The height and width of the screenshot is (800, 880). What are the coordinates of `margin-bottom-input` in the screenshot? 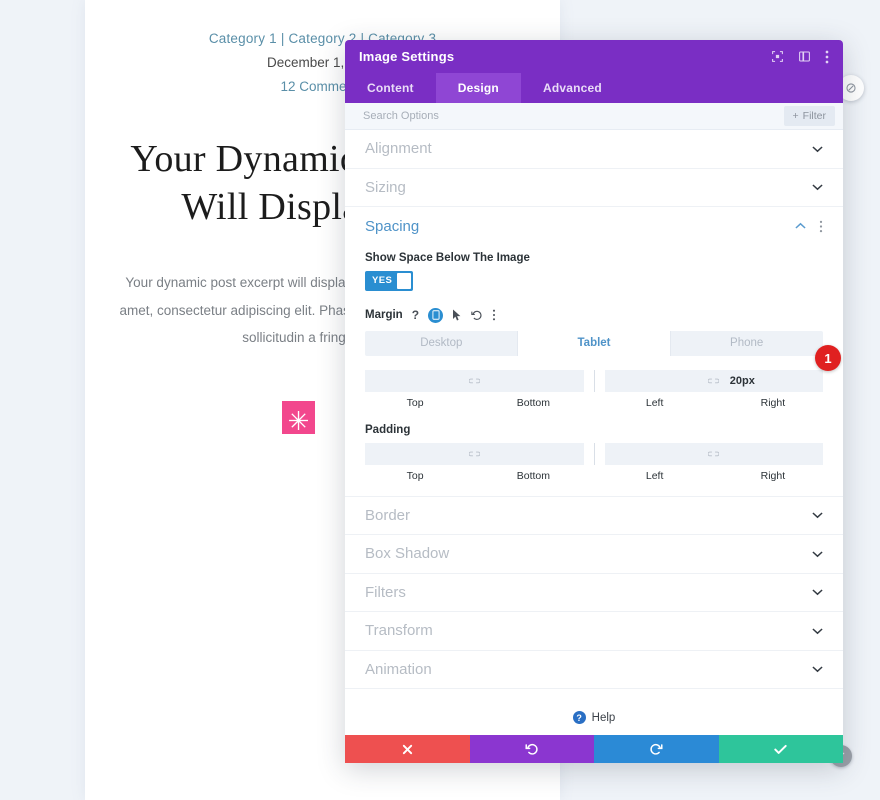 It's located at (533, 380).